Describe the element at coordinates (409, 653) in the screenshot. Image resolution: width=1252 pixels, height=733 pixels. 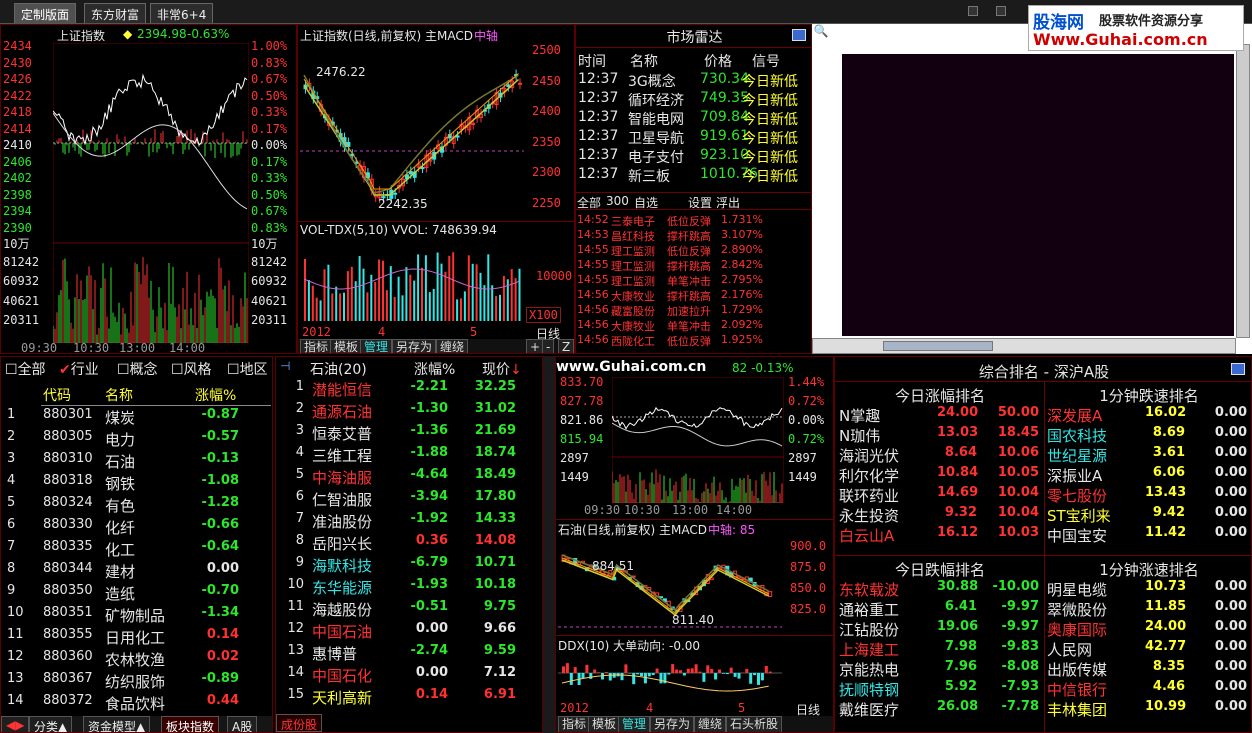
I see `stock-row: 13 惠博普 -2.74 9.59` at that location.